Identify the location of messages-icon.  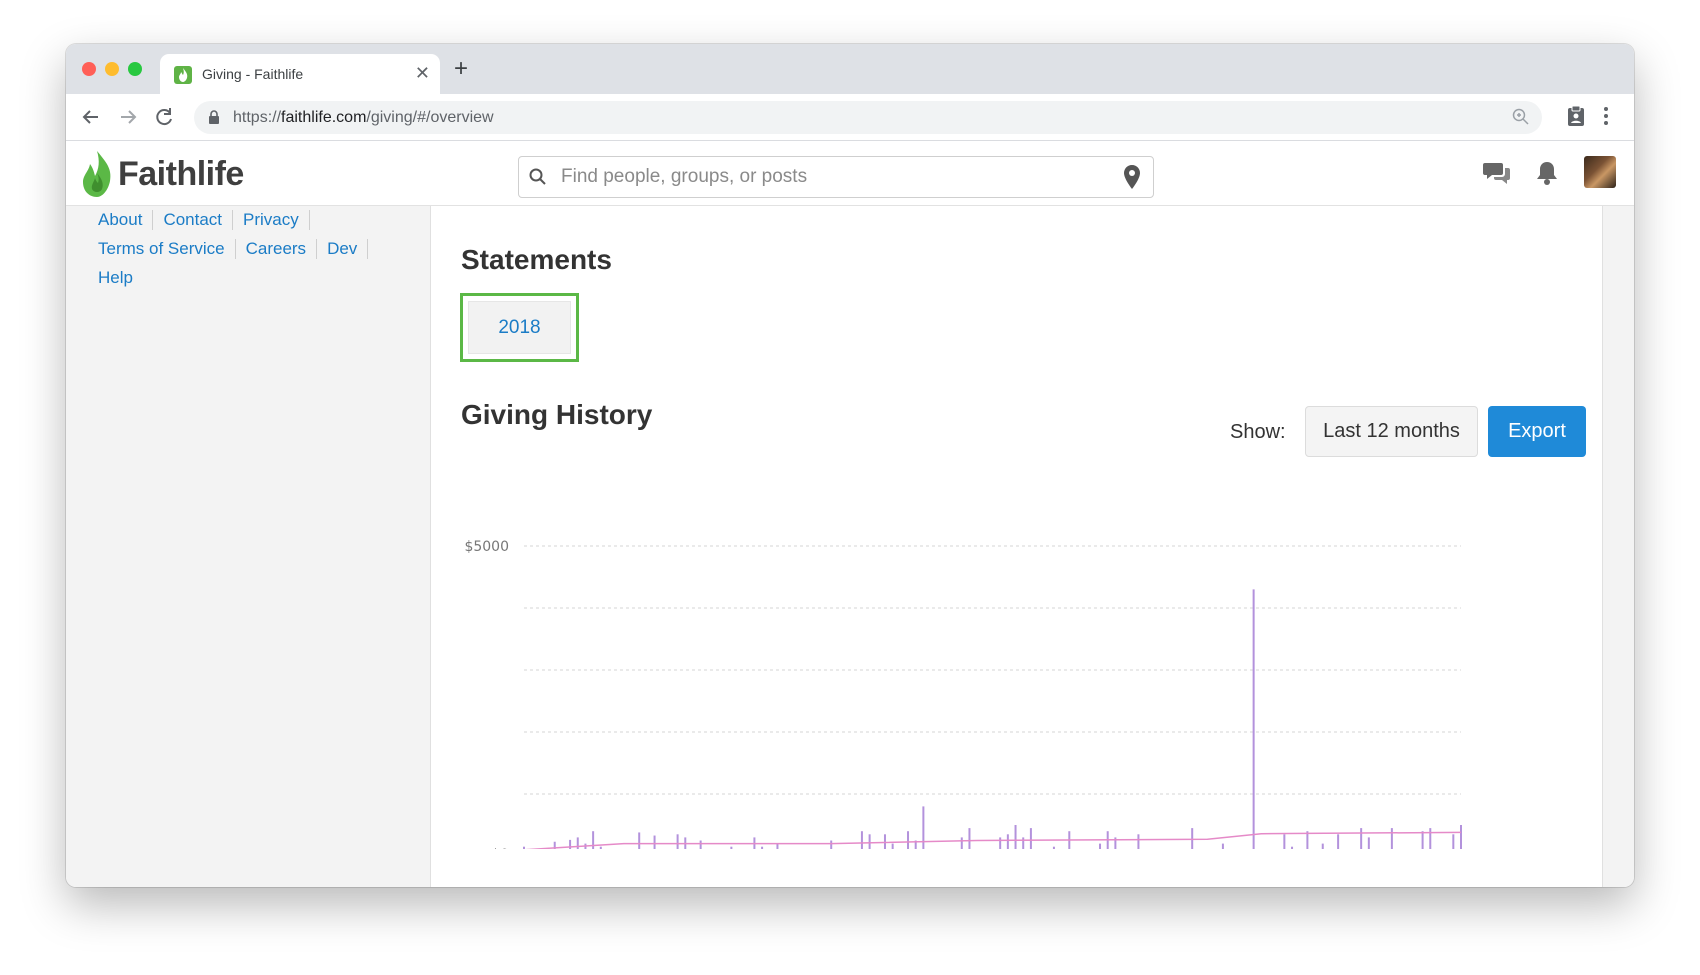
(1497, 175).